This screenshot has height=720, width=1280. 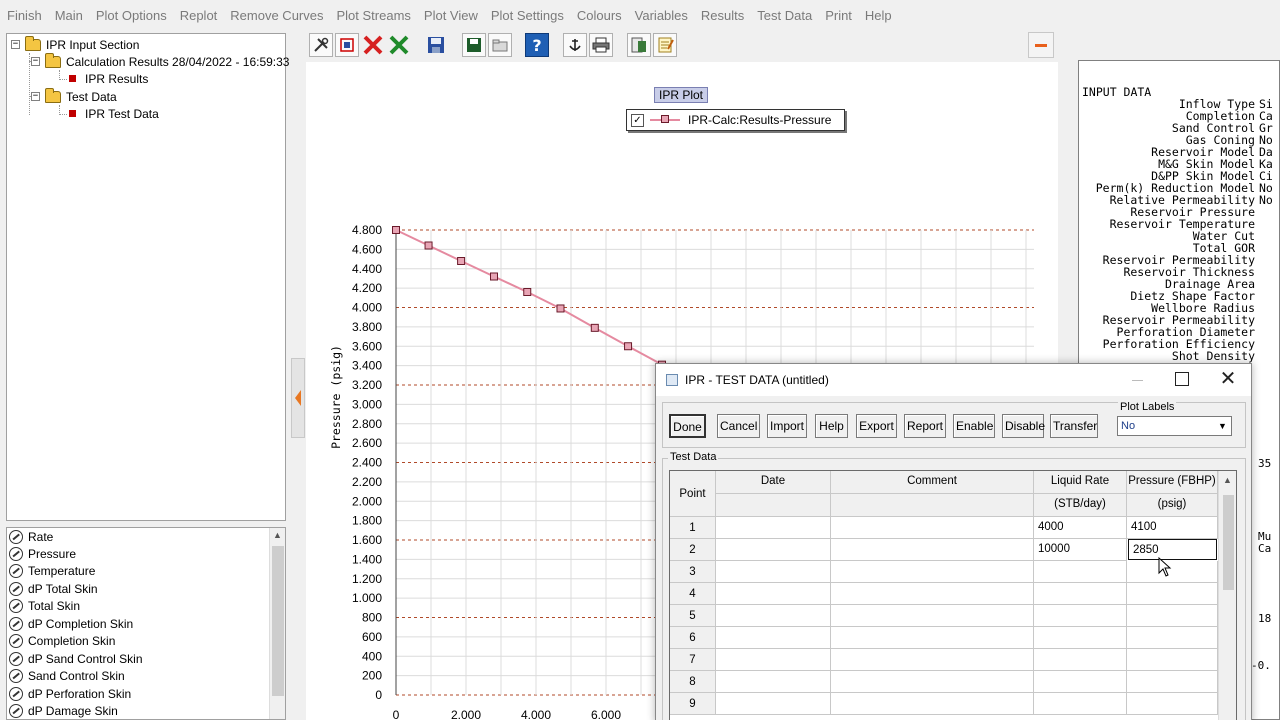 What do you see at coordinates (575, 45) in the screenshot?
I see `anchor-button` at bounding box center [575, 45].